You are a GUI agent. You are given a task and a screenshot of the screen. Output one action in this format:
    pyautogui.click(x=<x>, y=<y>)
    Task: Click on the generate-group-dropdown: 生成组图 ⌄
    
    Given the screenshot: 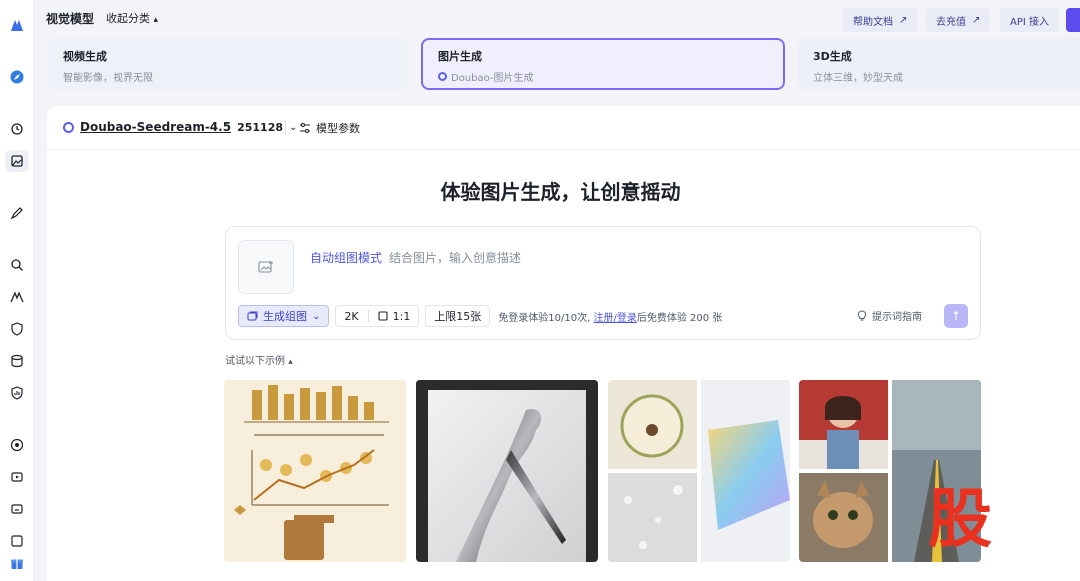 What is the action you would take?
    pyautogui.click(x=284, y=316)
    